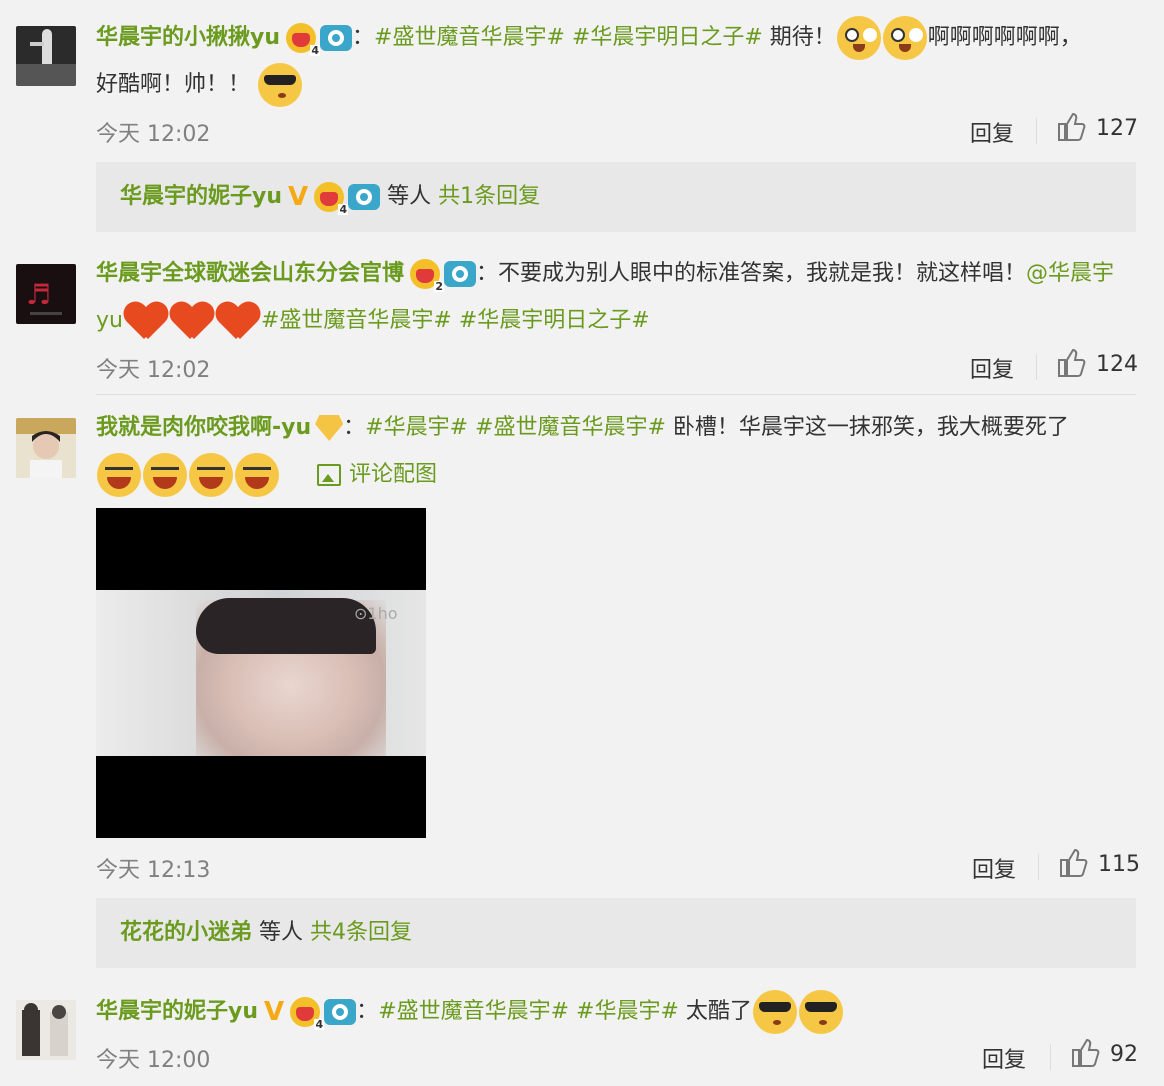 This screenshot has width=1164, height=1086. What do you see at coordinates (329, 428) in the screenshot?
I see `vip-badge-icon` at bounding box center [329, 428].